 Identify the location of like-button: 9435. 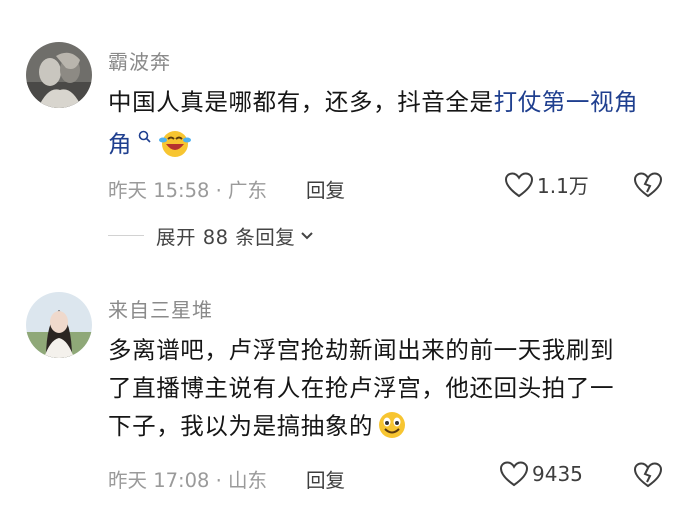
(541, 474).